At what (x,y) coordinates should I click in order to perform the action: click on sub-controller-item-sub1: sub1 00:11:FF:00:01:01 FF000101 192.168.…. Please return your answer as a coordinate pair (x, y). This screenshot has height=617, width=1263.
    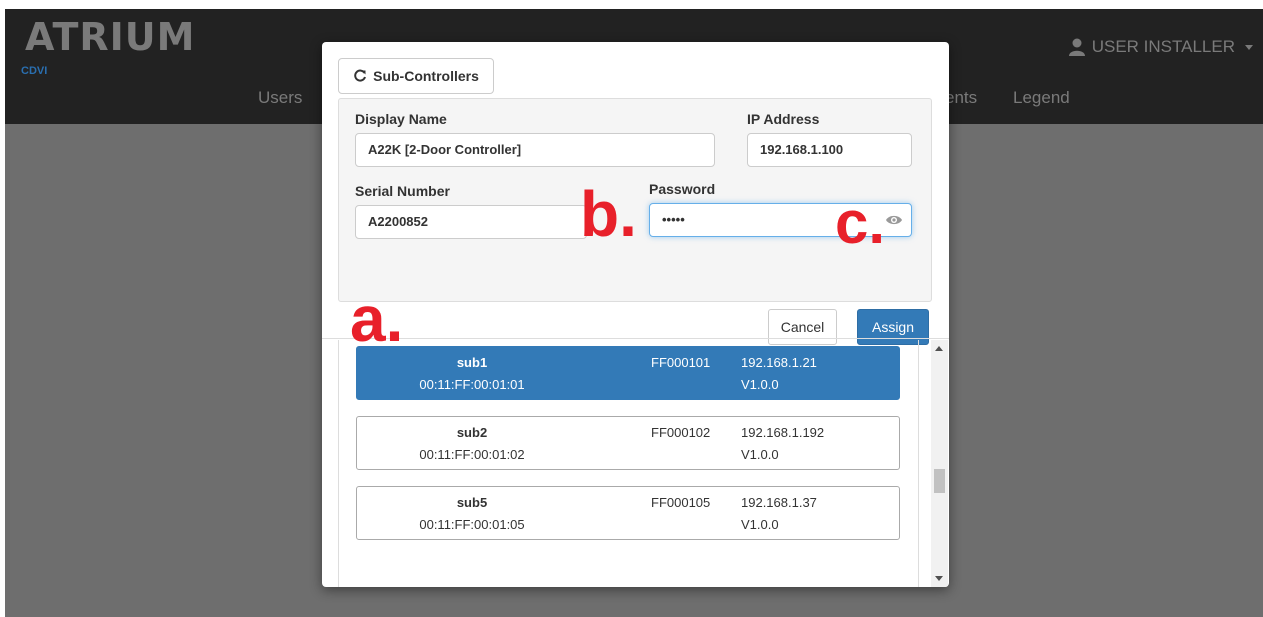
    Looking at the image, I should click on (628, 373).